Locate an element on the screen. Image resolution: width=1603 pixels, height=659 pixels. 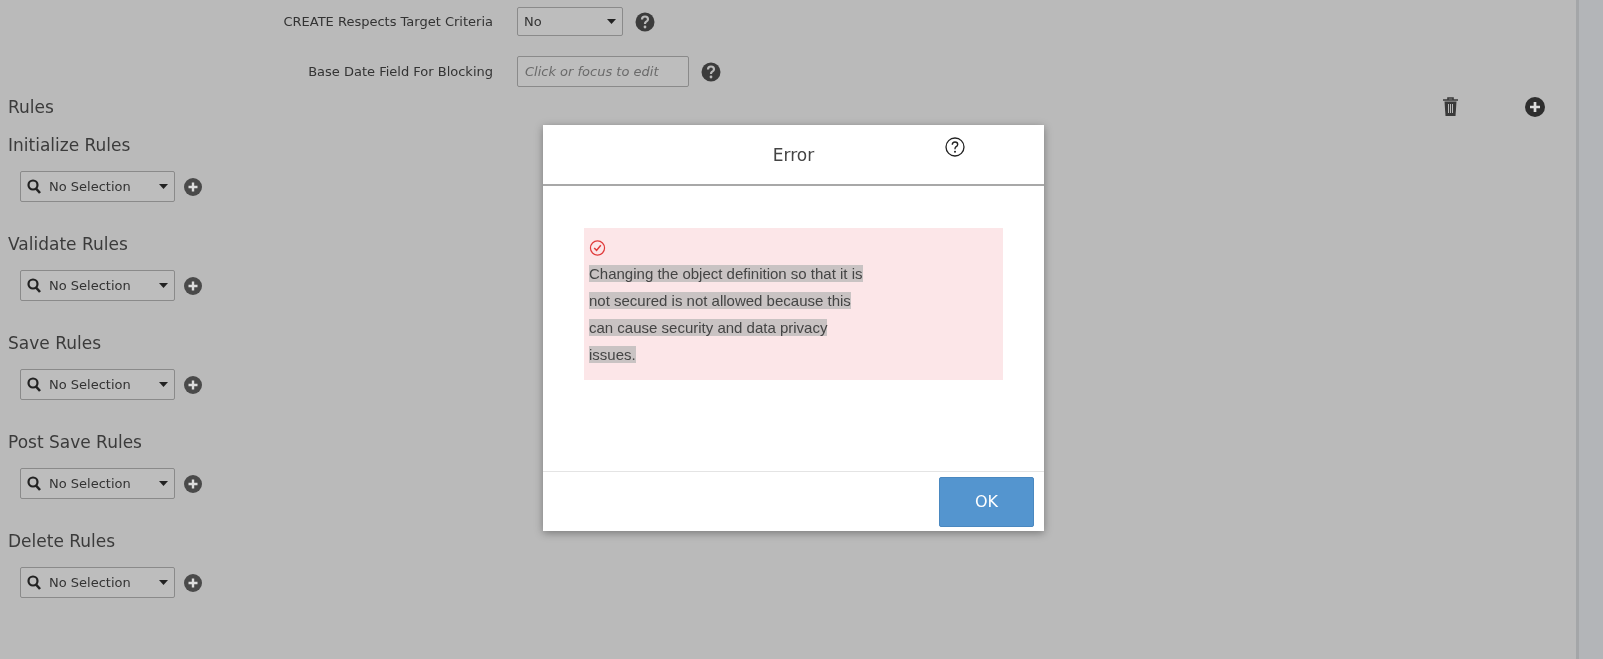
field-label: CREATE Respects Target Criteria is located at coordinates (387, 21).